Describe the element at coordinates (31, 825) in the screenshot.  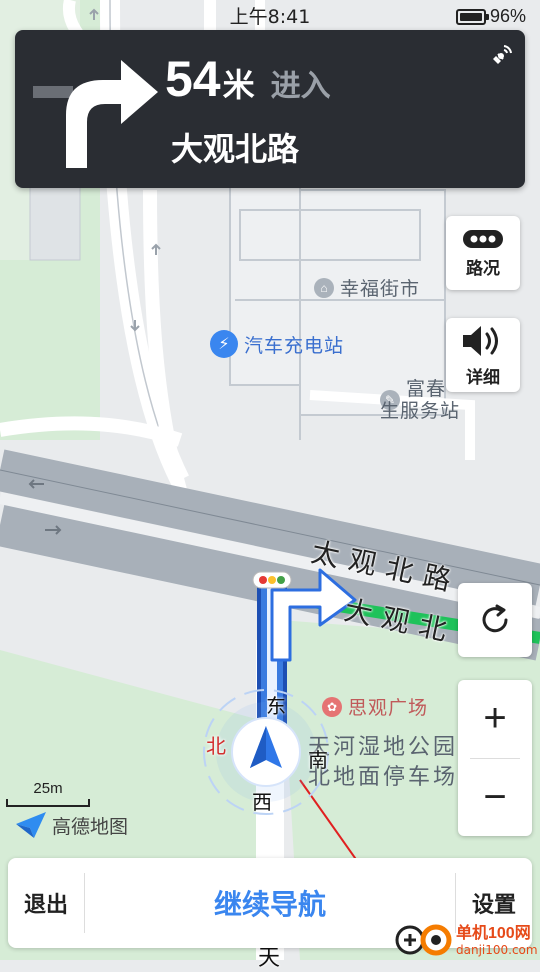
I see `amap-logo-icon` at that location.